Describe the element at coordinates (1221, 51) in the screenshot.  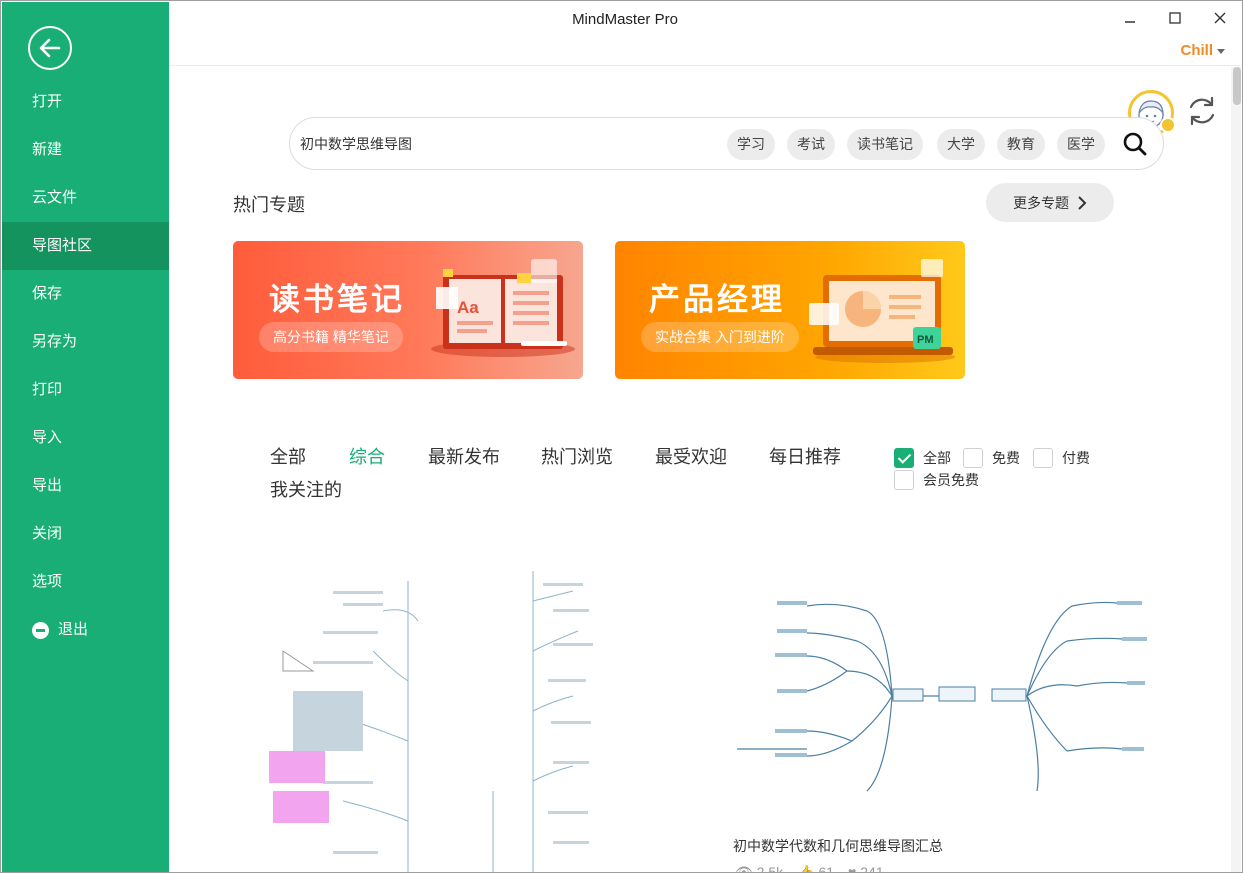
I see `caret-down-icon` at that location.